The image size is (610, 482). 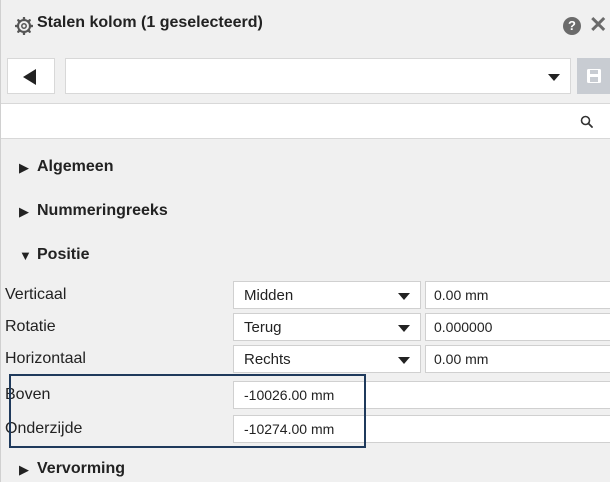 What do you see at coordinates (102, 210) in the screenshot?
I see `section-label: Nummeringreeks` at bounding box center [102, 210].